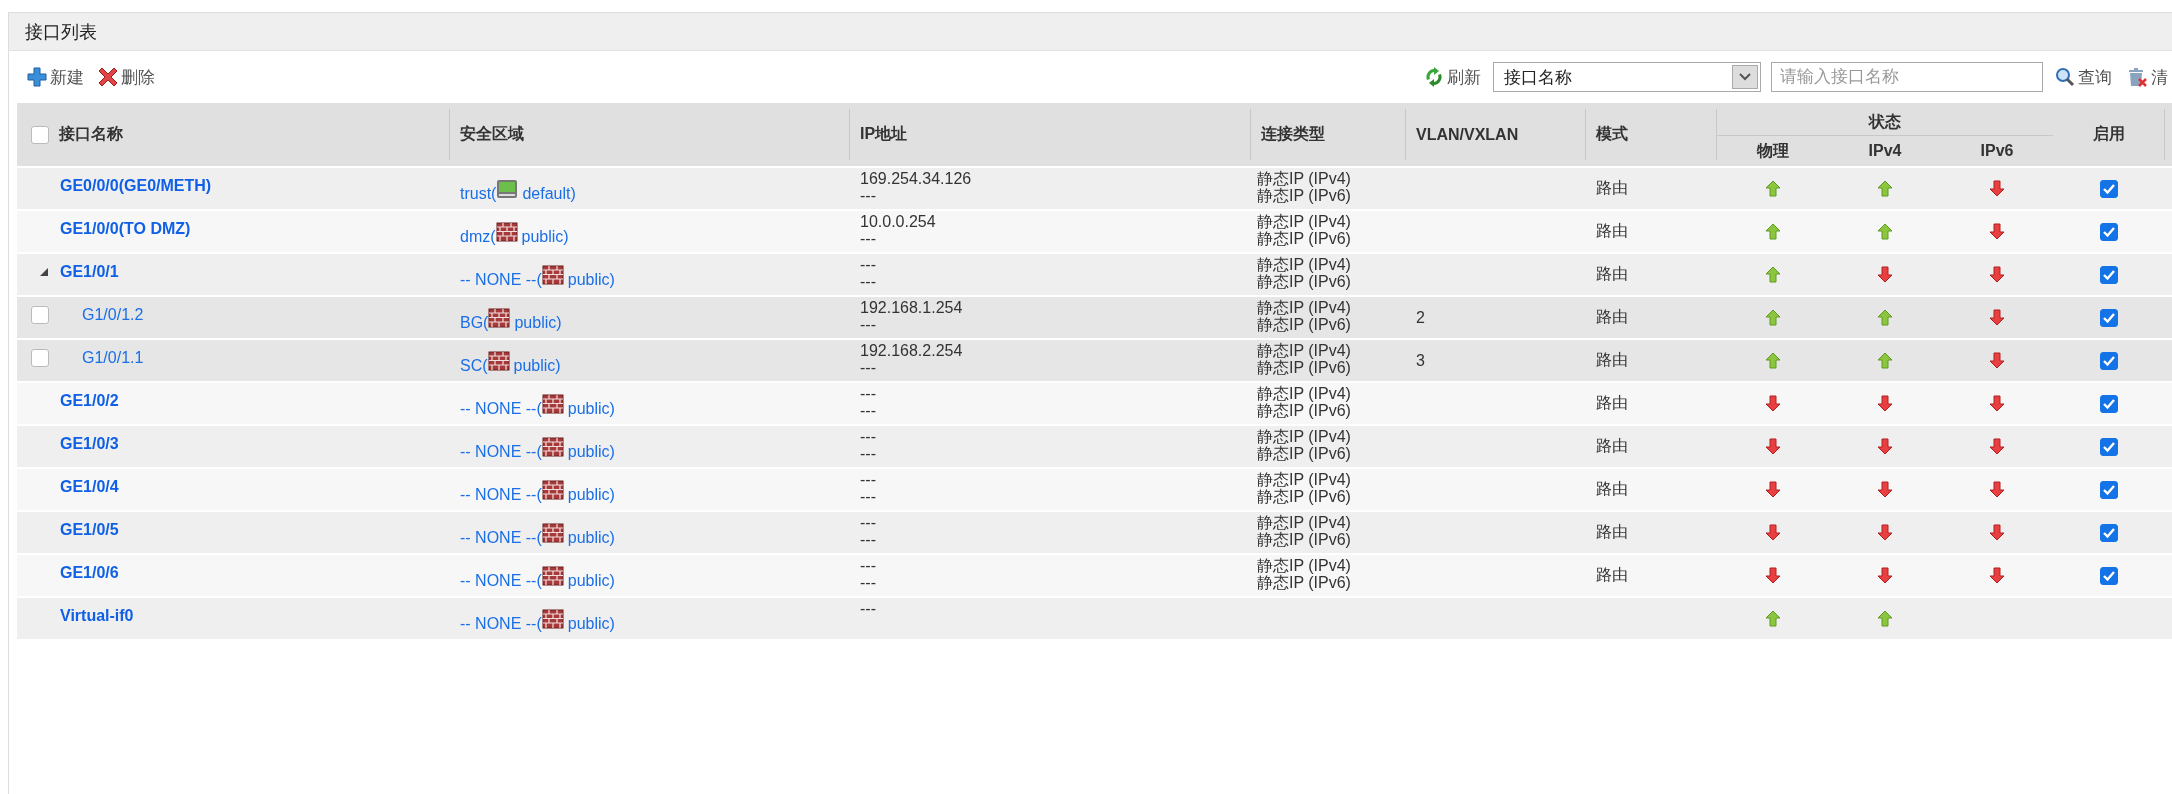 This screenshot has width=2172, height=794. Describe the element at coordinates (89, 486) in the screenshot. I see `interface-link: GE1/0/4` at that location.